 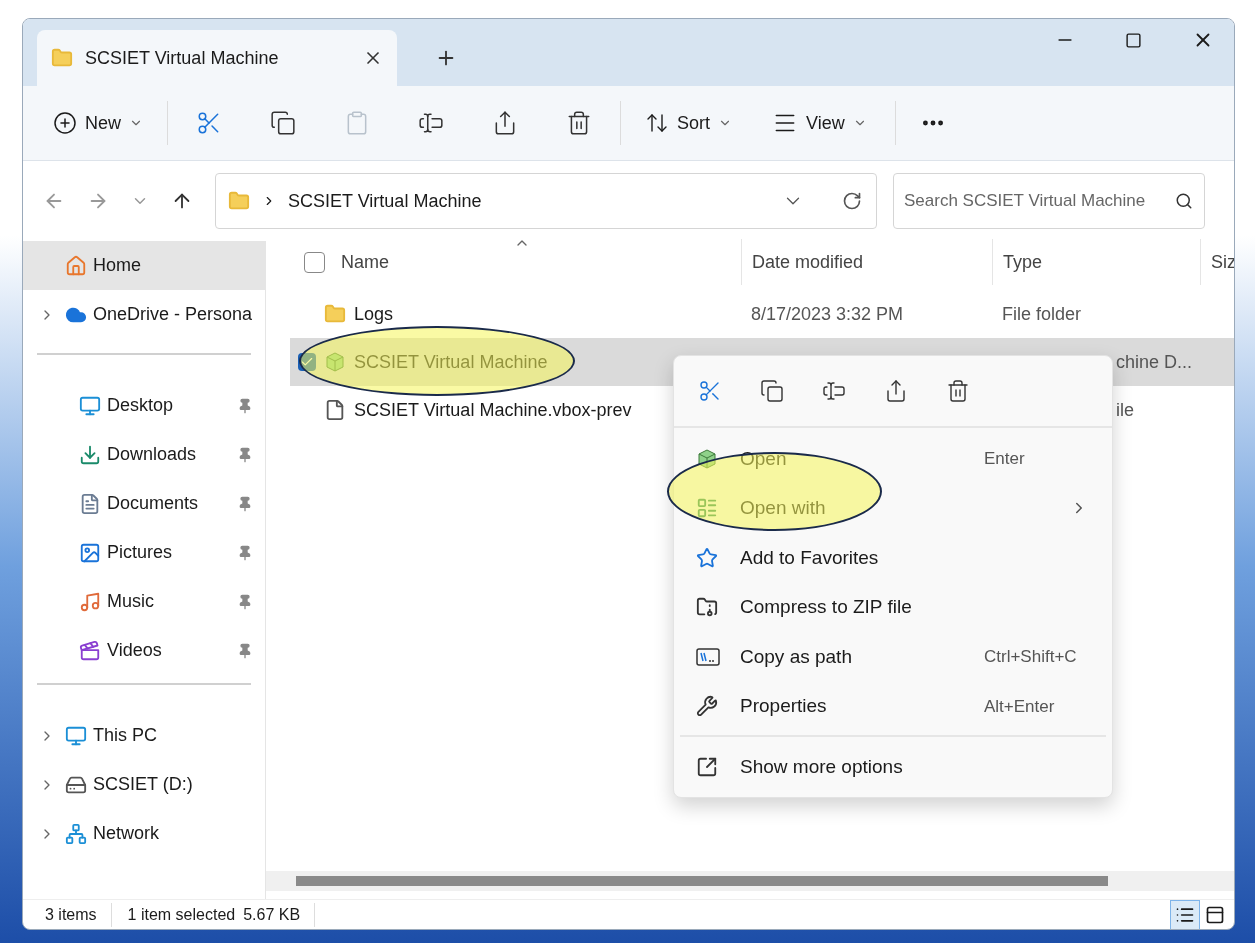 I want to click on sidebar-item: This PC, so click(x=144, y=735).